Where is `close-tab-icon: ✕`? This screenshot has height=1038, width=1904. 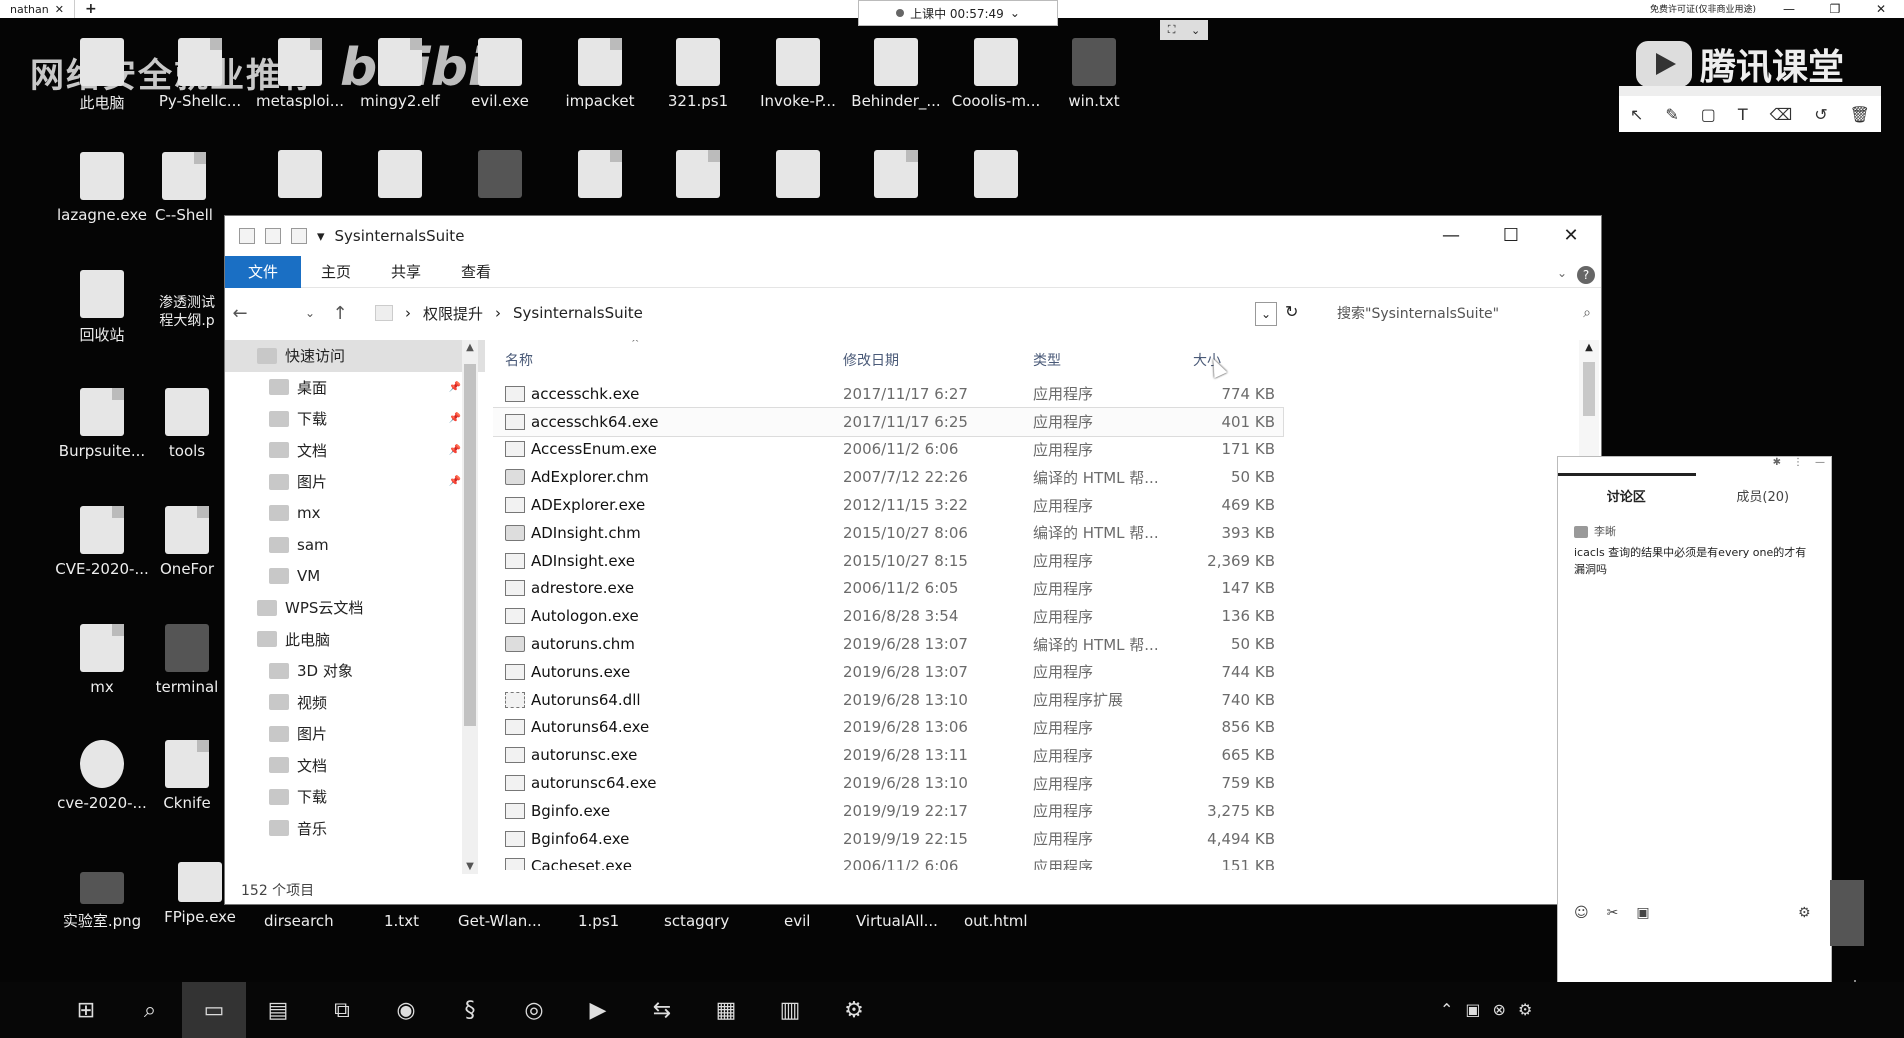 close-tab-icon: ✕ is located at coordinates (59, 9).